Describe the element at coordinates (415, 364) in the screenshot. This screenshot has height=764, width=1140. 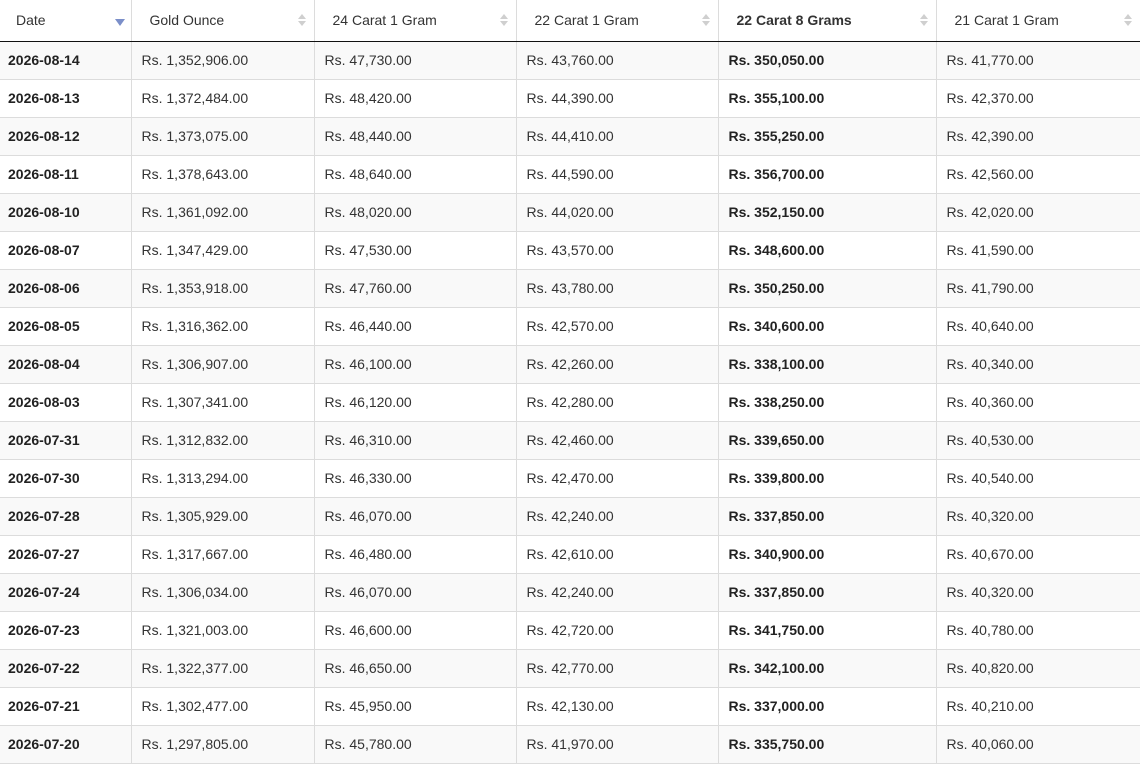
I see `carat-24-1g-cell: Rs. 46,100.00` at that location.